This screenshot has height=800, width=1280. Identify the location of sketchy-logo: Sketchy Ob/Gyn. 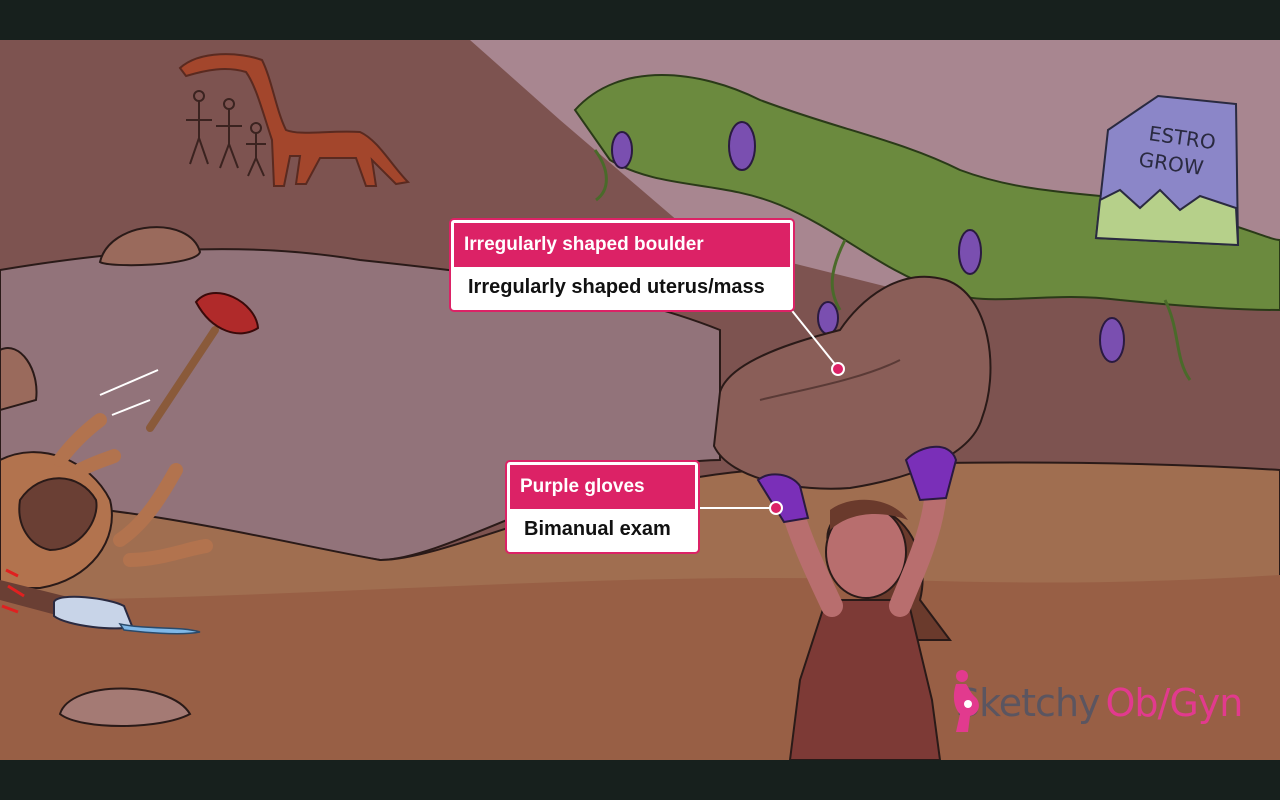
(1097, 703).